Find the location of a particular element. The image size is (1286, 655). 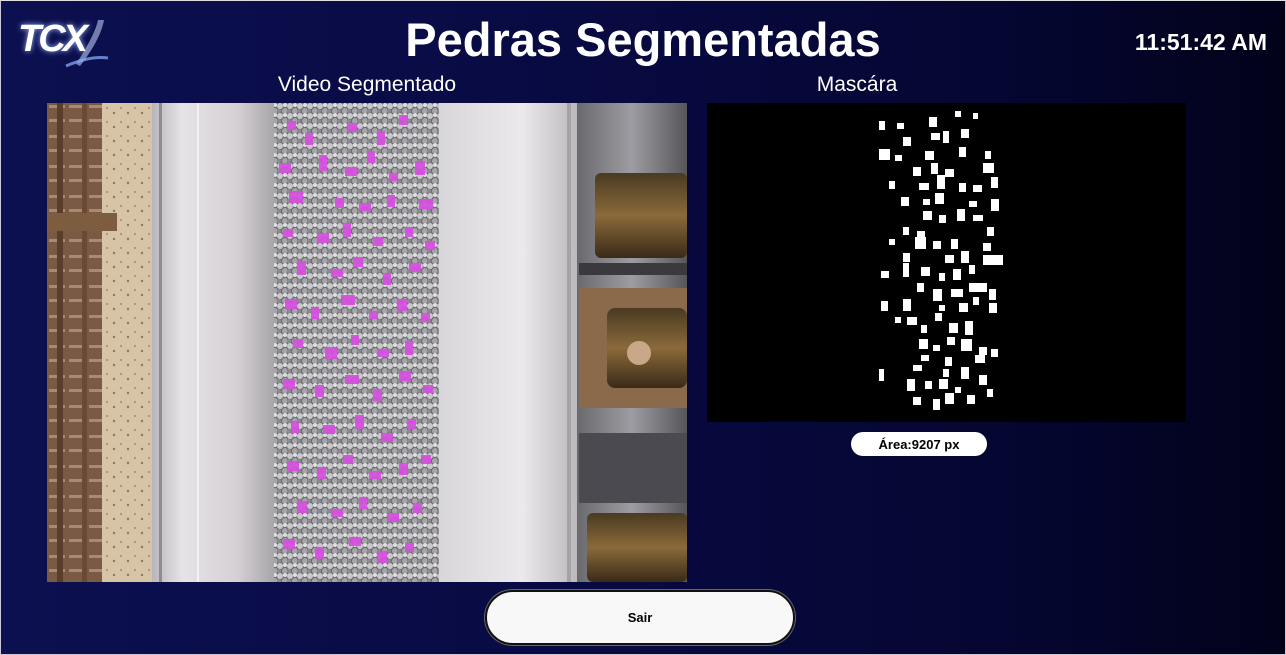

clock: 11:51:42 AM is located at coordinates (1200, 42).